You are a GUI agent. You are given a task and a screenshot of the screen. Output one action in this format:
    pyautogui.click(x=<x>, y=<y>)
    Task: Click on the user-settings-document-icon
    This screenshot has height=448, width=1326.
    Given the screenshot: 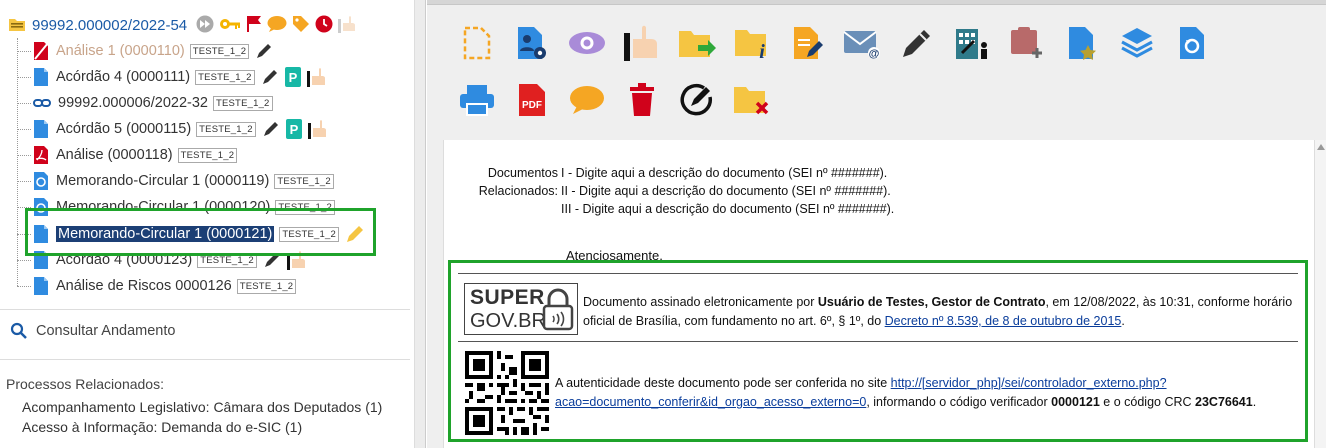 What is the action you would take?
    pyautogui.click(x=532, y=43)
    